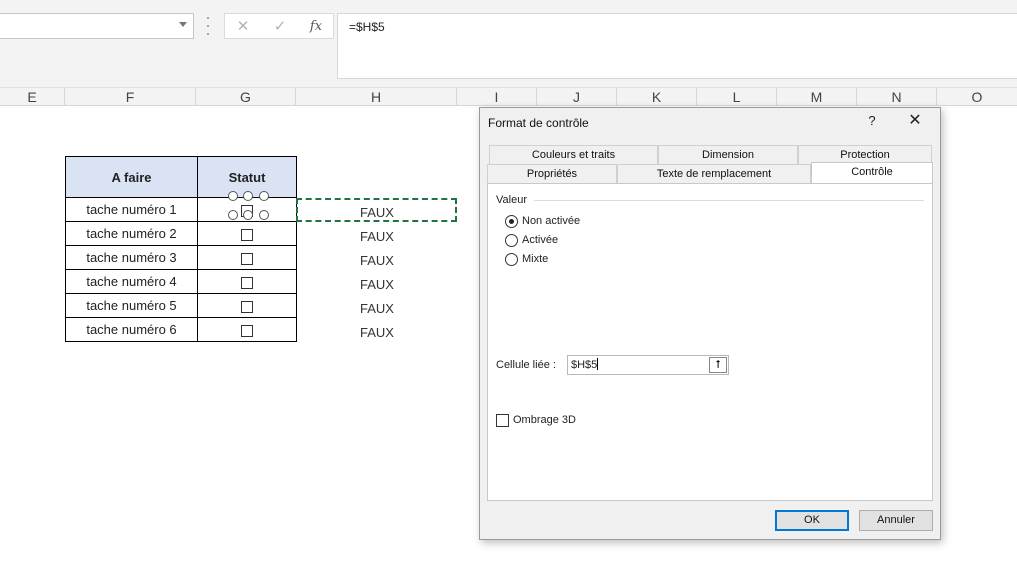  Describe the element at coordinates (551, 221) in the screenshot. I see `radio-label: Non activée` at that location.